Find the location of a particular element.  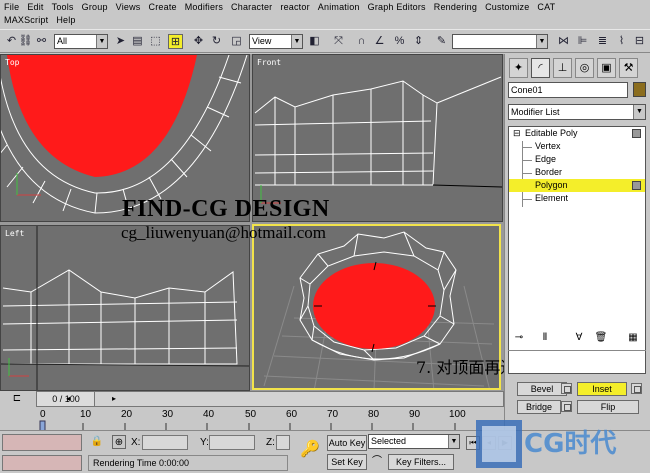

z-label: Z: is located at coordinates (270, 442).